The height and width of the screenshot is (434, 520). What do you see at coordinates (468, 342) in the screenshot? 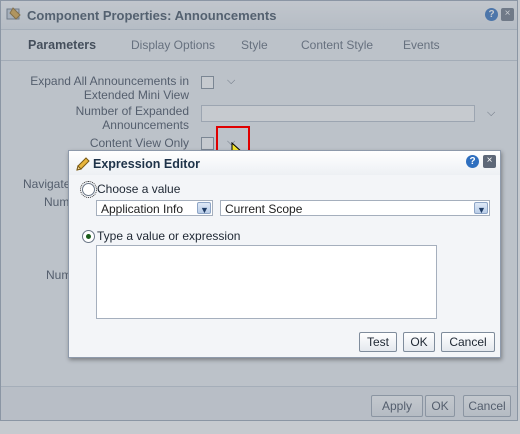
I see `cancel-button: Cancel` at bounding box center [468, 342].